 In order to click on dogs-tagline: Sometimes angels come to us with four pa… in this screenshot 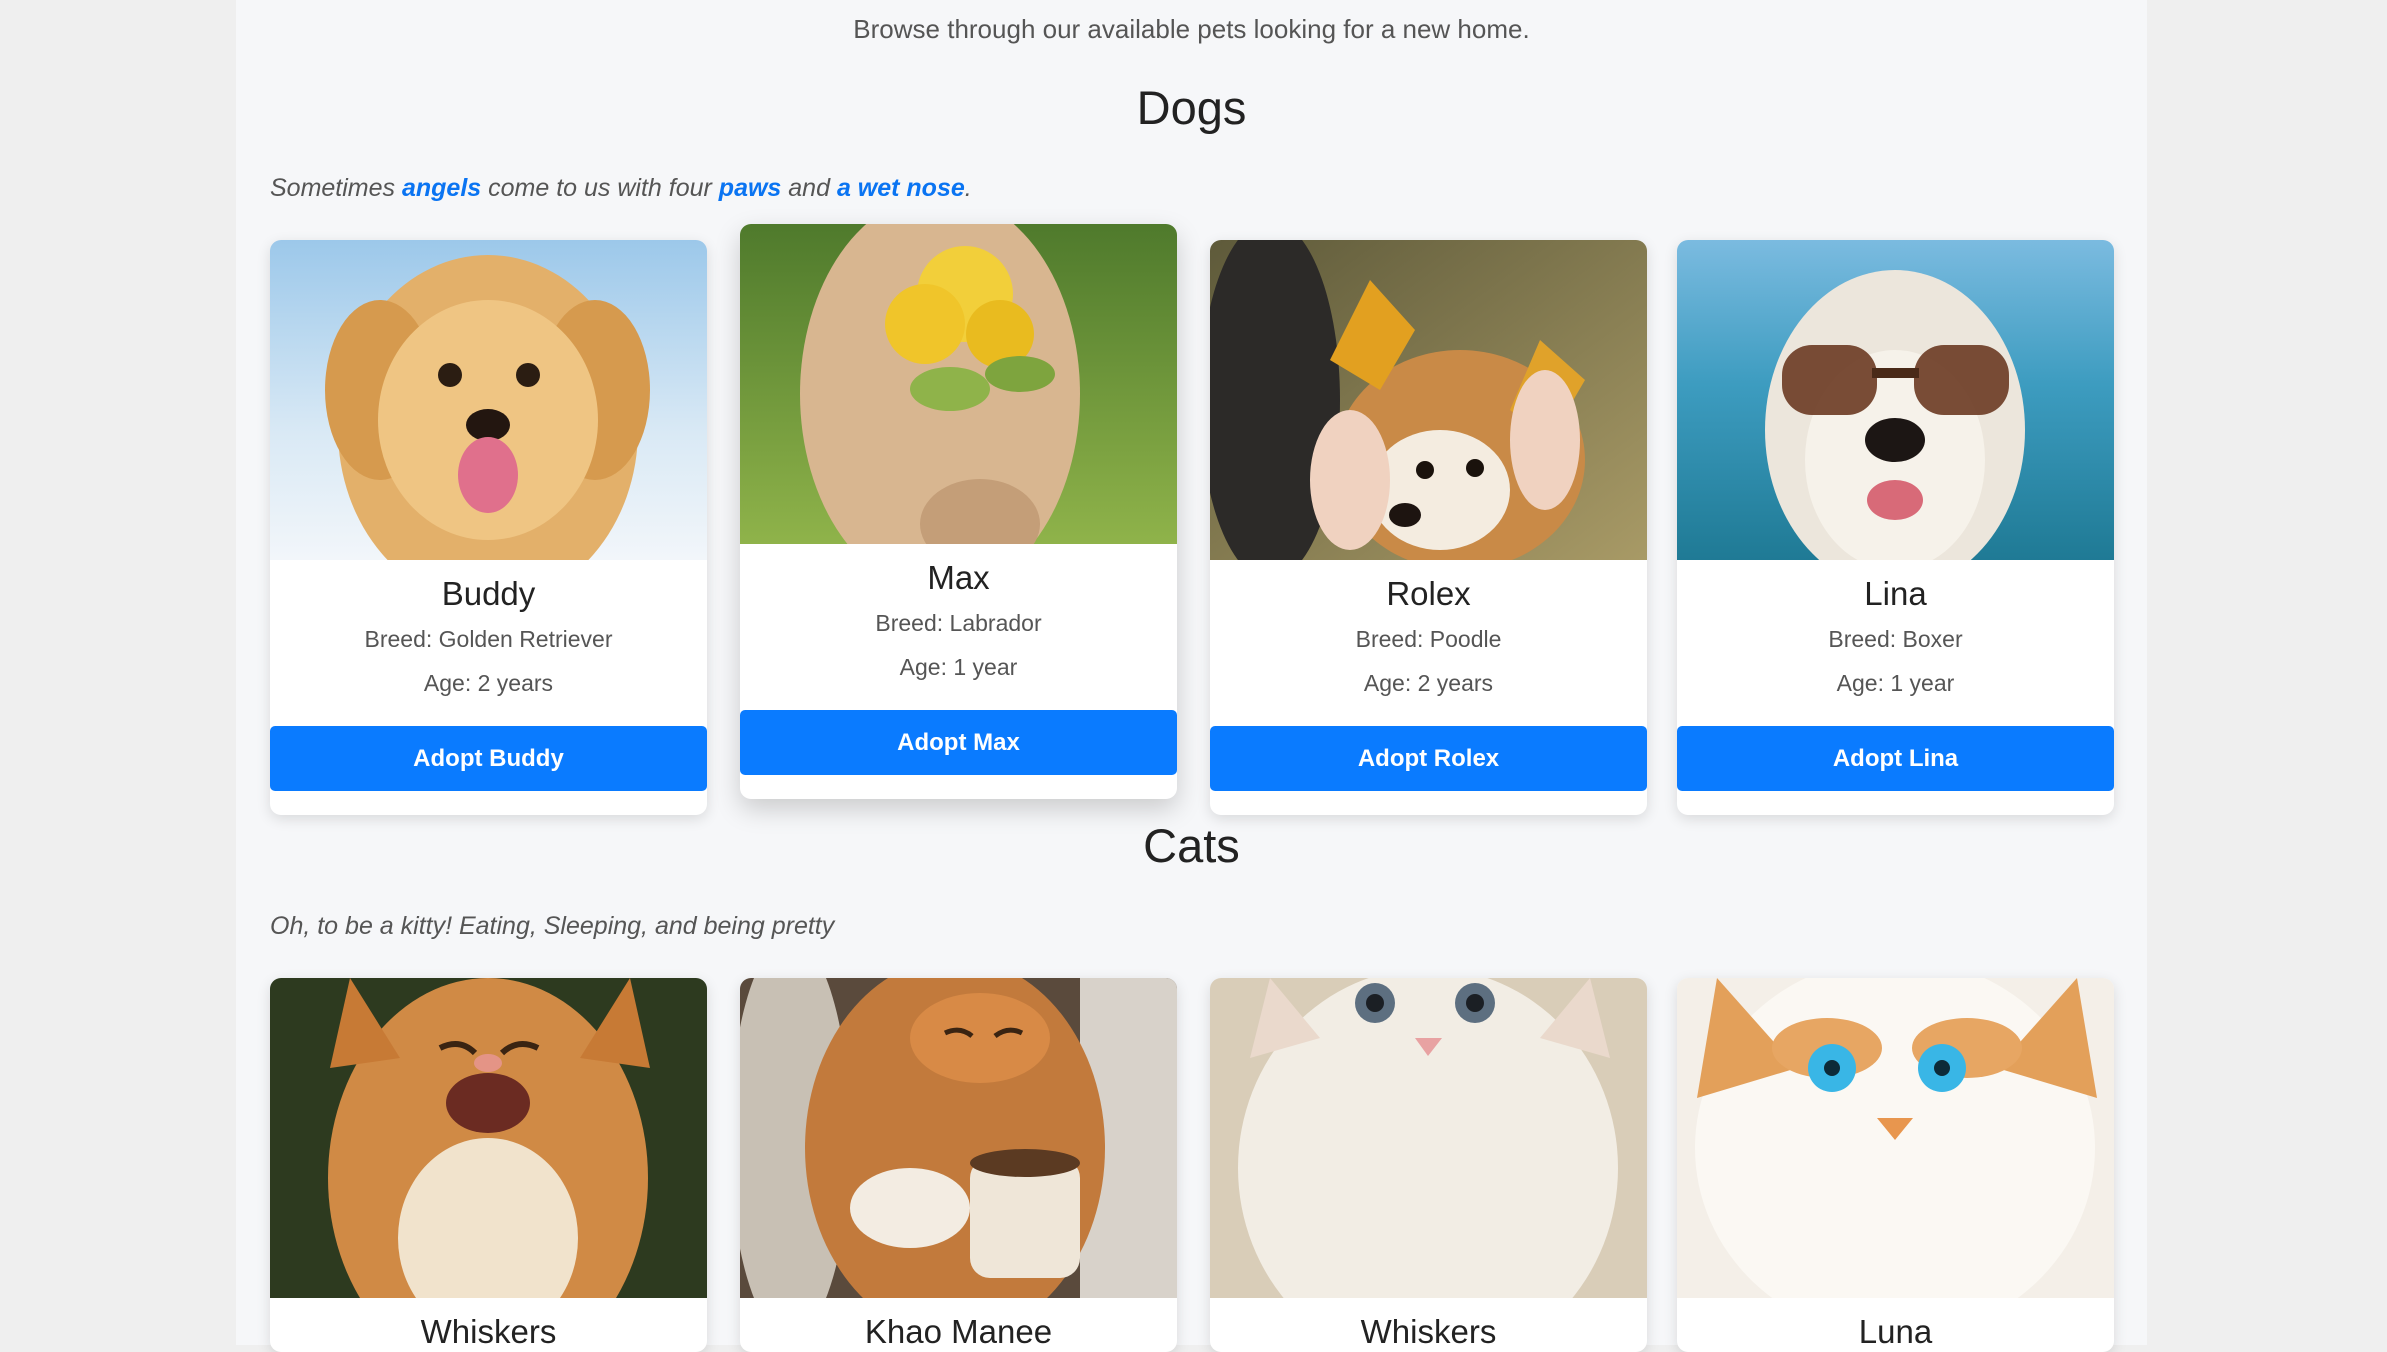, I will do `click(621, 188)`.